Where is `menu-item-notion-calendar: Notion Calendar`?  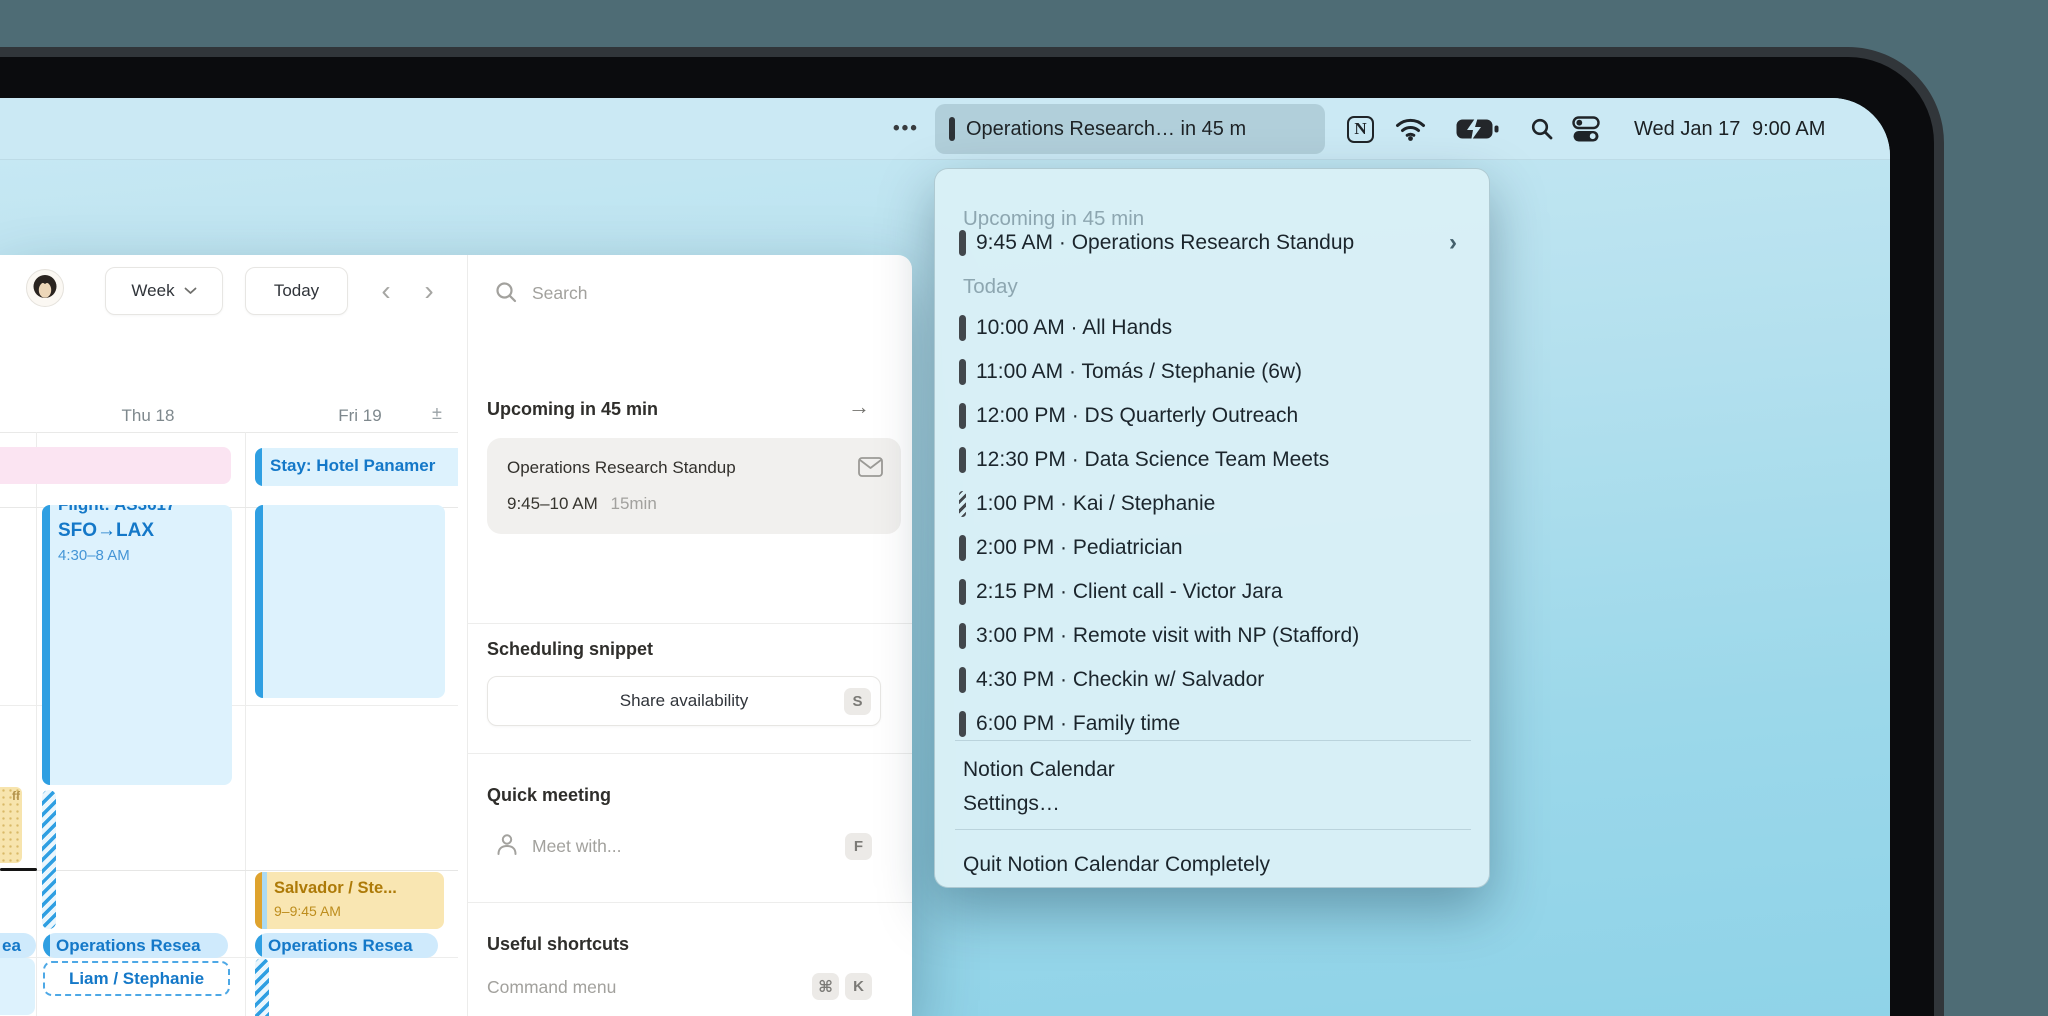
menu-item-notion-calendar: Notion Calendar is located at coordinates (1039, 770).